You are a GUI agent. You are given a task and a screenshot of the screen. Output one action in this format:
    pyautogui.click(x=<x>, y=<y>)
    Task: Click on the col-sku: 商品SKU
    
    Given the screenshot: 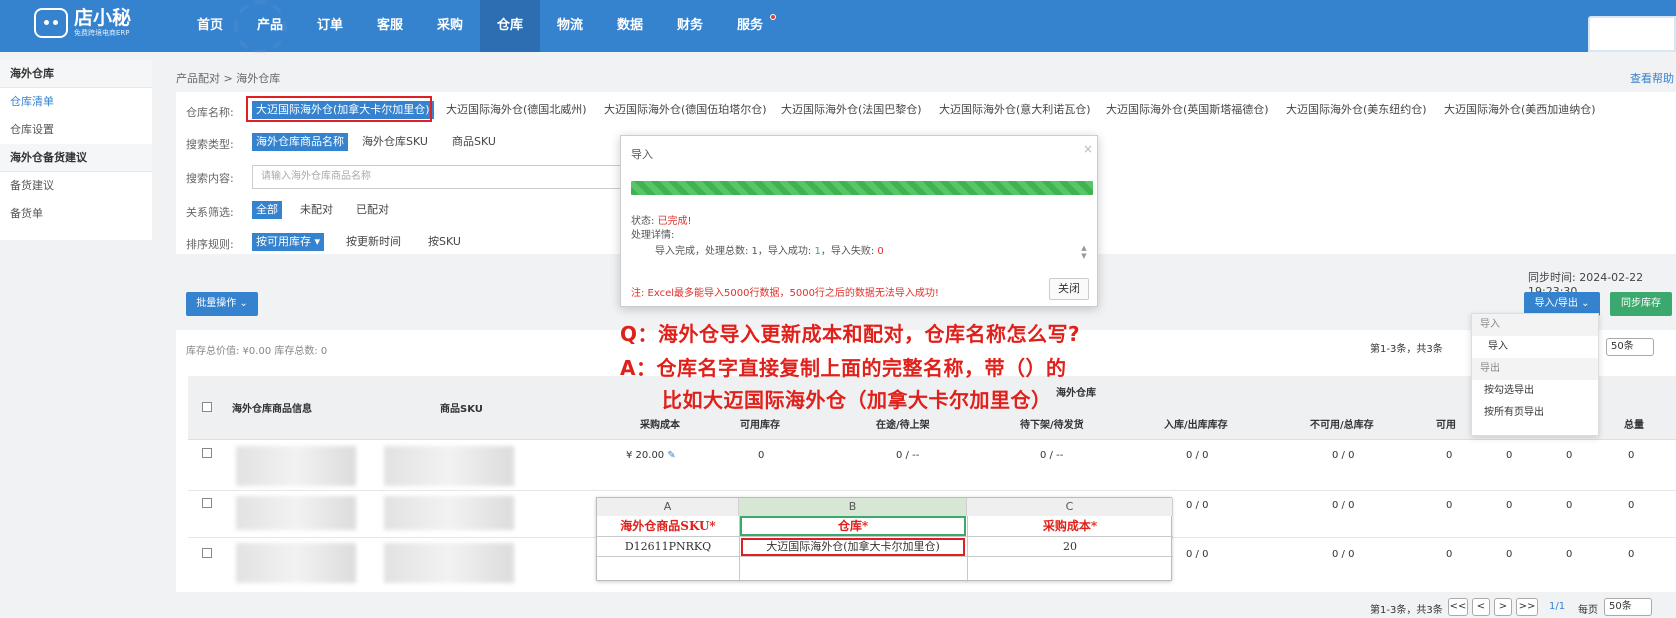 What is the action you would take?
    pyautogui.click(x=461, y=409)
    